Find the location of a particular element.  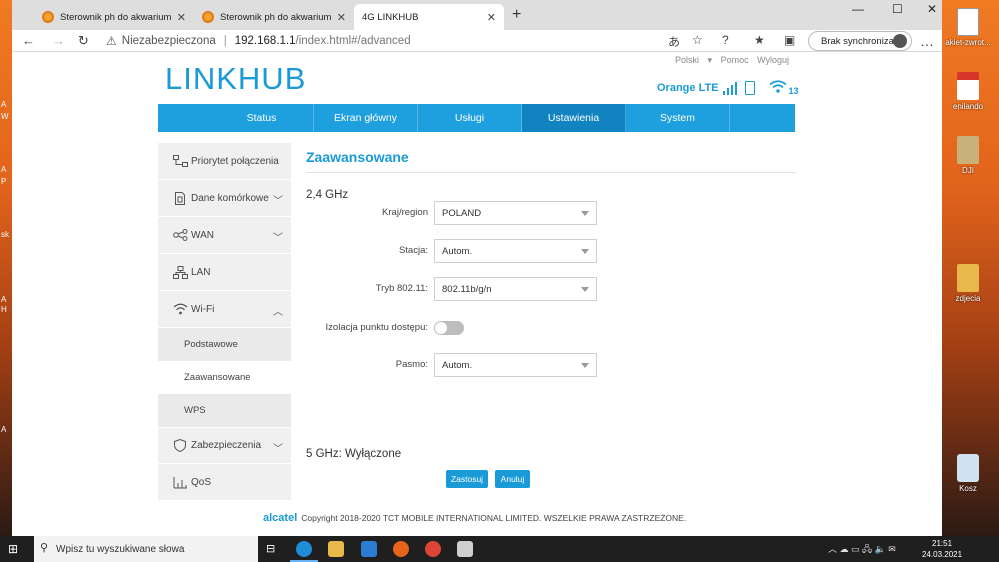

desktop-icon-pdf: enilando is located at coordinates (968, 91).